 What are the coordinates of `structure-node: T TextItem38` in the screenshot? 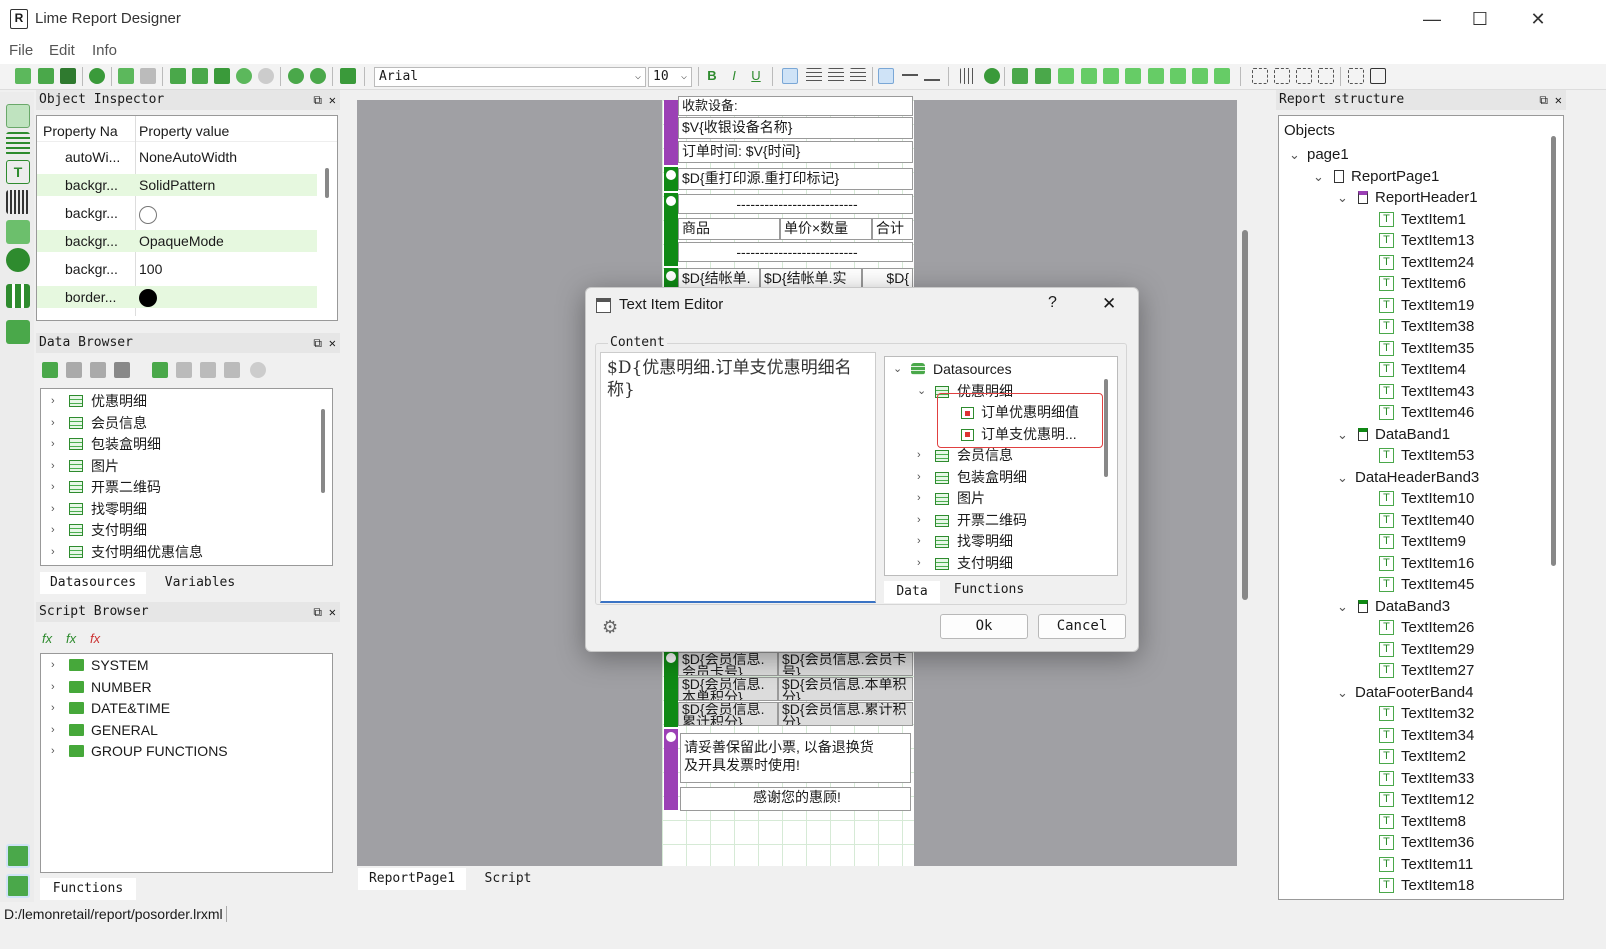 It's located at (1414, 326).